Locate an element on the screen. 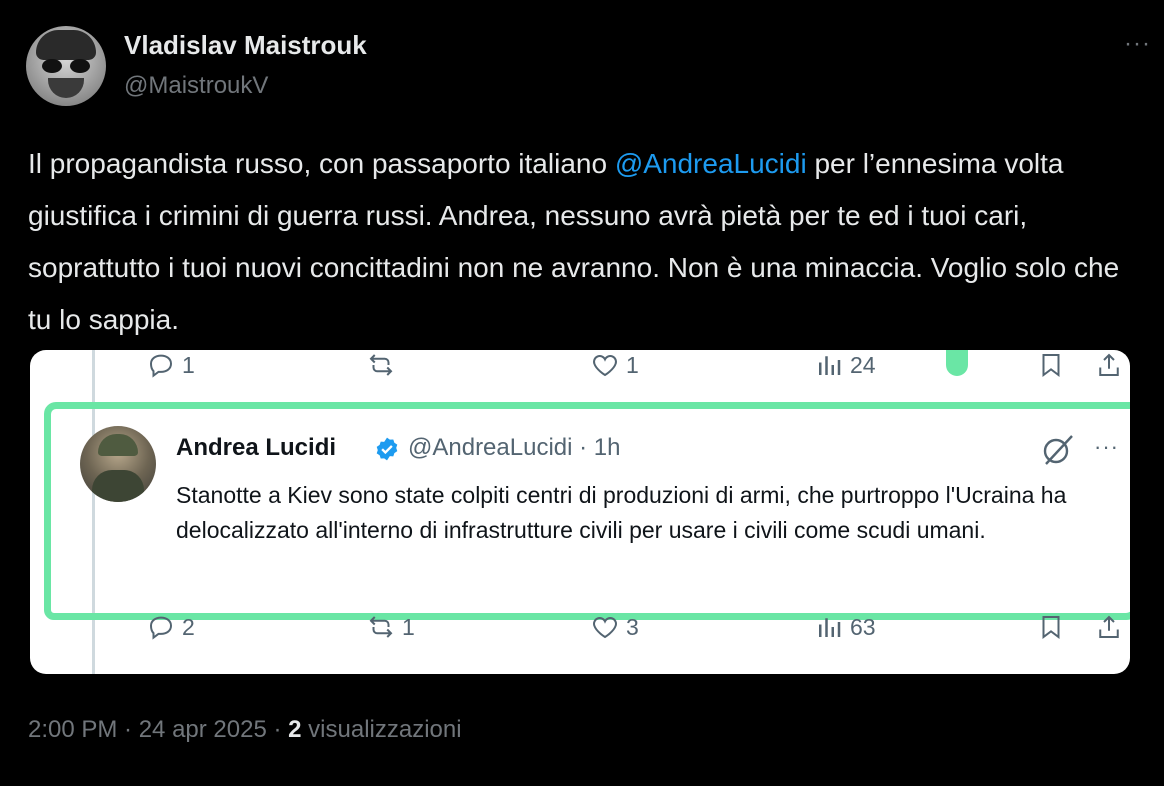  share-action-top is located at coordinates (1109, 365).